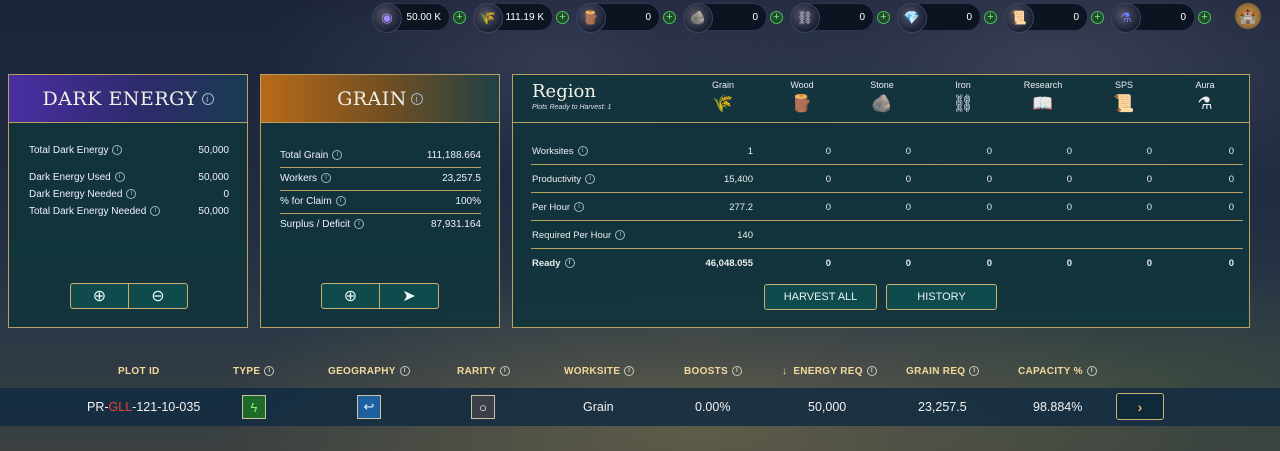 Image resolution: width=1280 pixels, height=451 pixels. I want to click on send-grain-button: ➤, so click(409, 296).